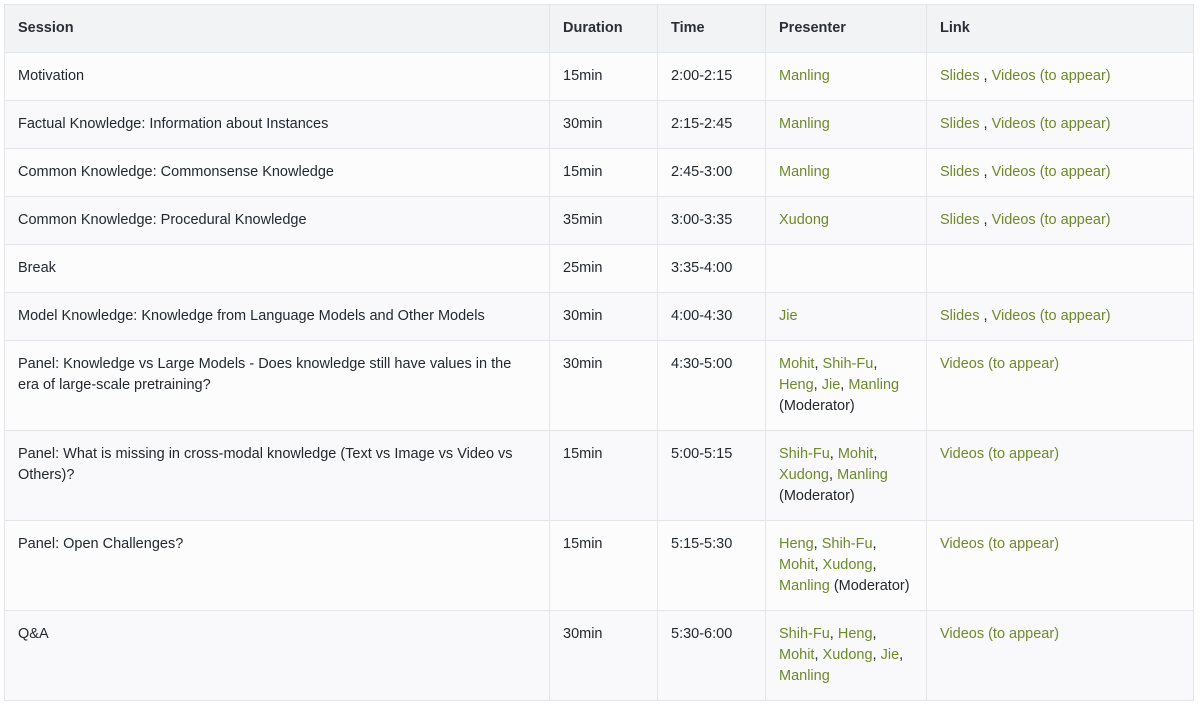  Describe the element at coordinates (277, 76) in the screenshot. I see `session-cell: Motivation` at that location.